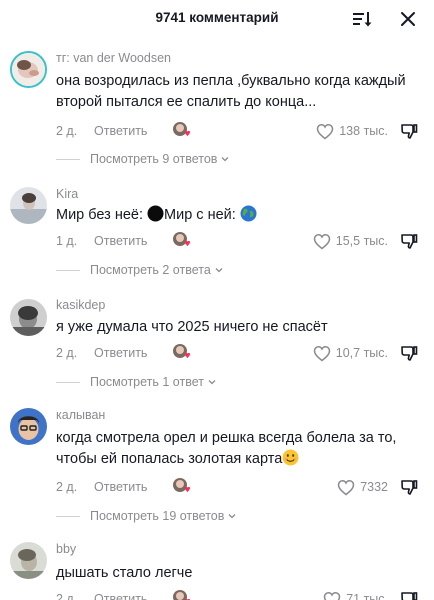 This screenshot has width=434, height=600. Describe the element at coordinates (192, 327) in the screenshot. I see `comment-text: я уже думала что 2025 ничего не спасёт` at that location.